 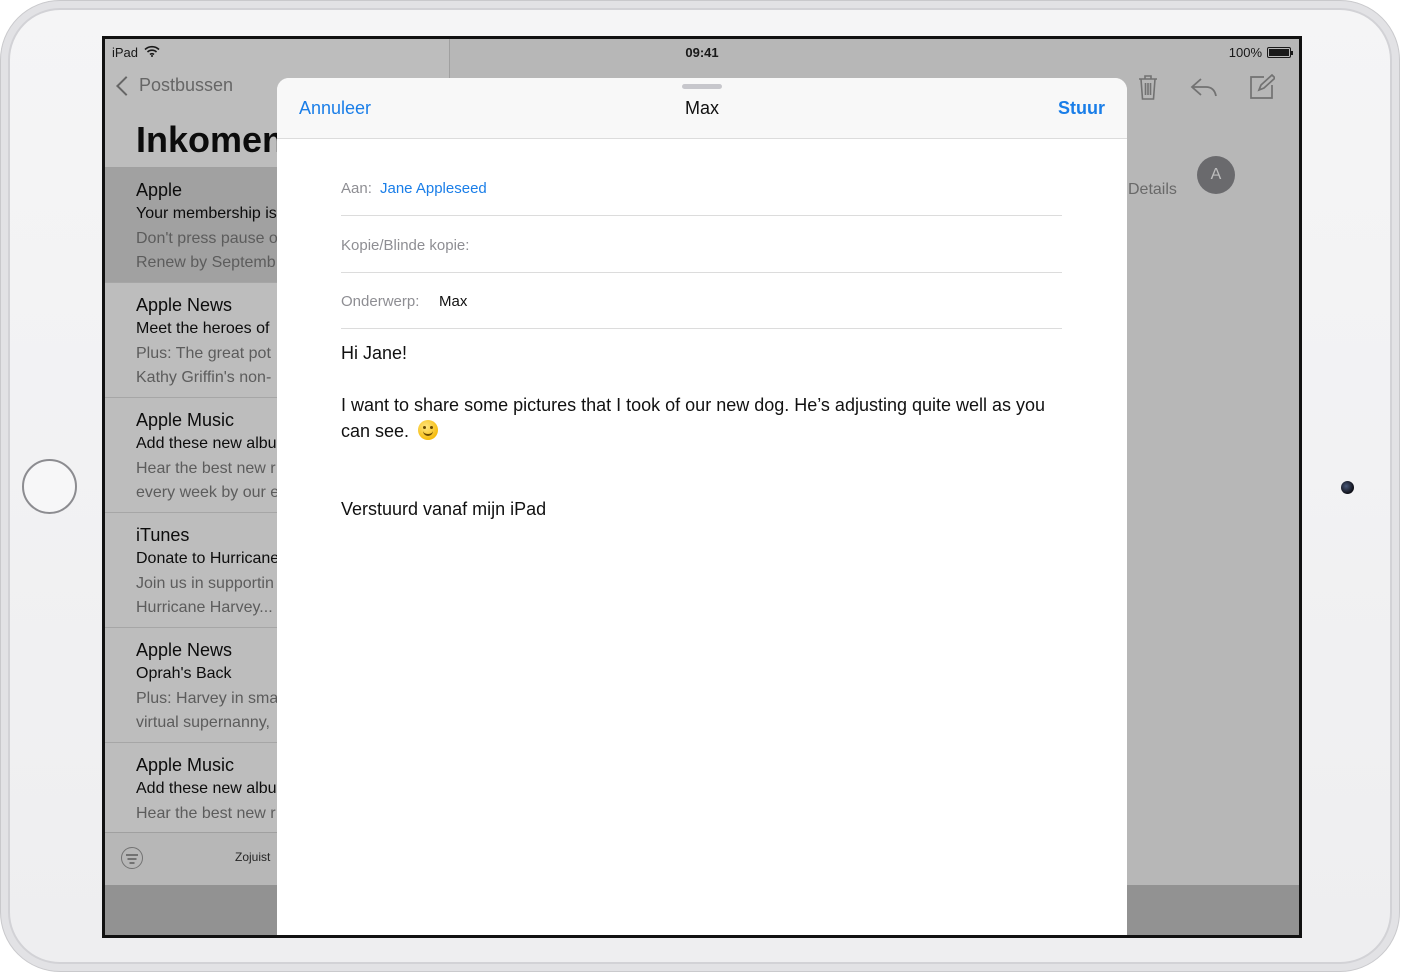 What do you see at coordinates (701, 244) in the screenshot?
I see `cc-bcc-field: Kopie/Blinde kopie:` at bounding box center [701, 244].